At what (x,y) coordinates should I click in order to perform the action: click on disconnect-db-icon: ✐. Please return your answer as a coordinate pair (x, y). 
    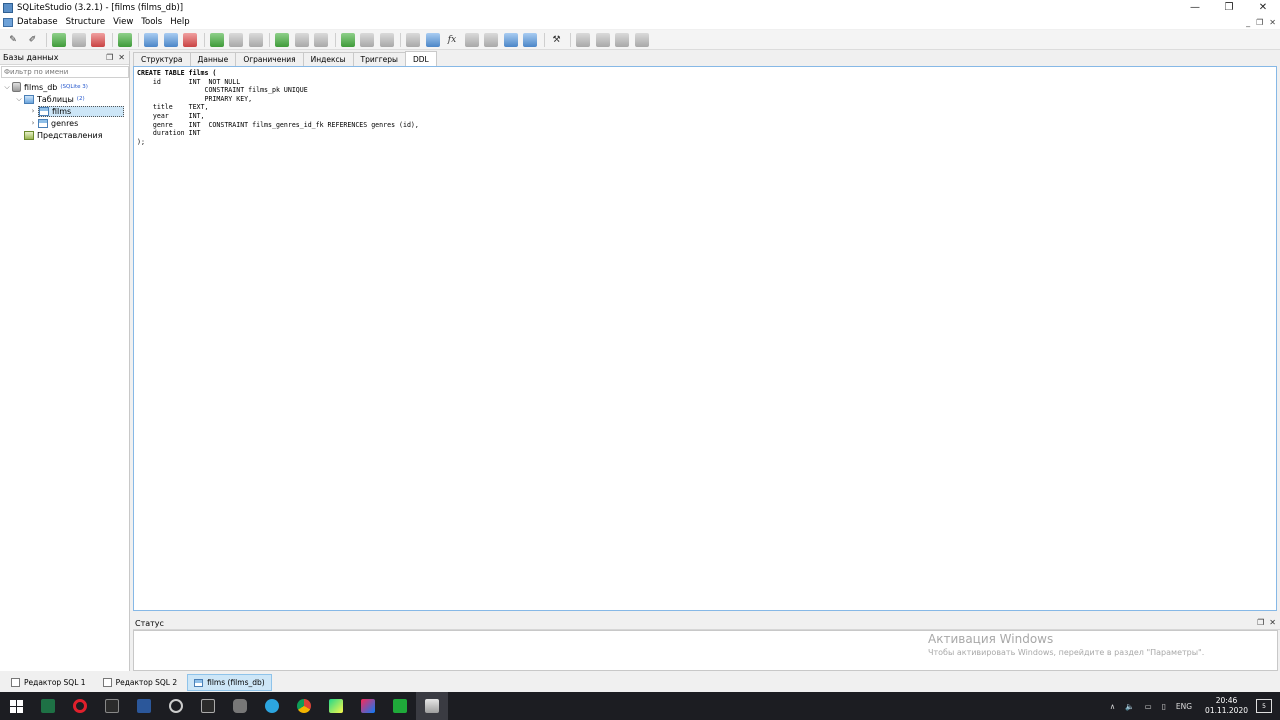
    Looking at the image, I should click on (33, 40).